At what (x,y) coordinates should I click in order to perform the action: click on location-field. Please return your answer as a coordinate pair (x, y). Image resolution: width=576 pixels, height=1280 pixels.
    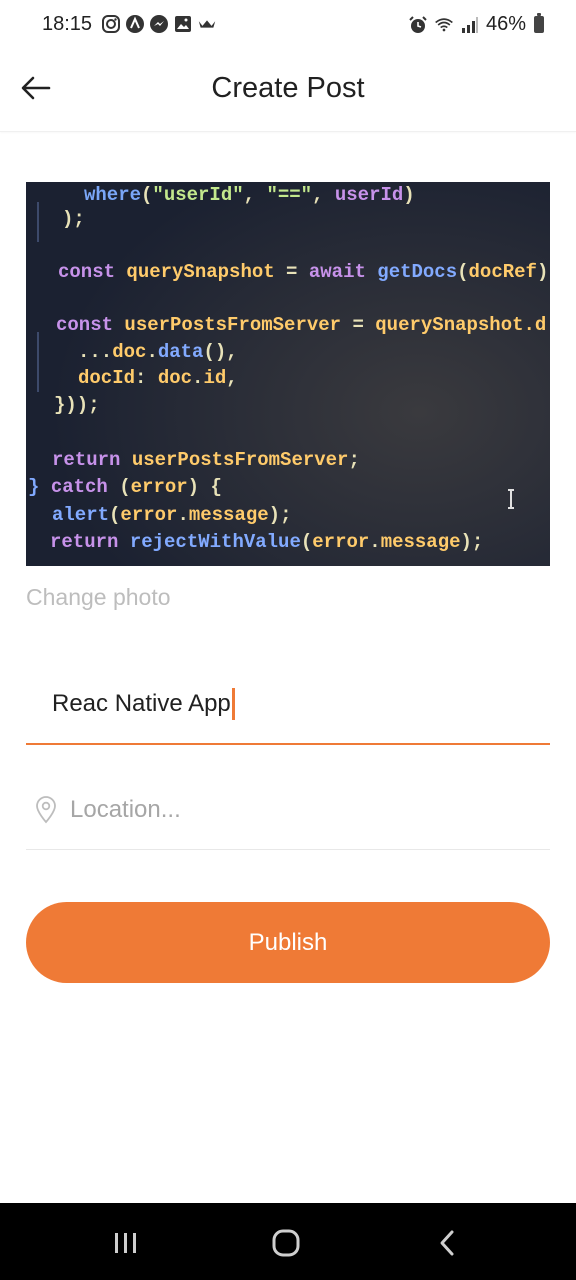
    Looking at the image, I should click on (288, 811).